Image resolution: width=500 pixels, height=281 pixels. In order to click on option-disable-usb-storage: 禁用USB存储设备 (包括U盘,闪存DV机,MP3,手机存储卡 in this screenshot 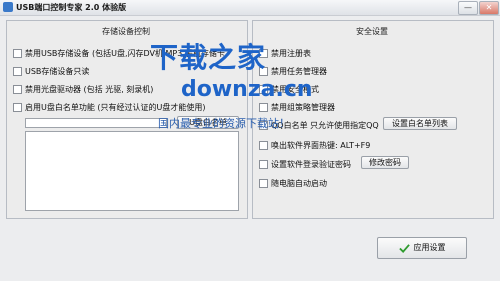, I will do `click(119, 53)`.